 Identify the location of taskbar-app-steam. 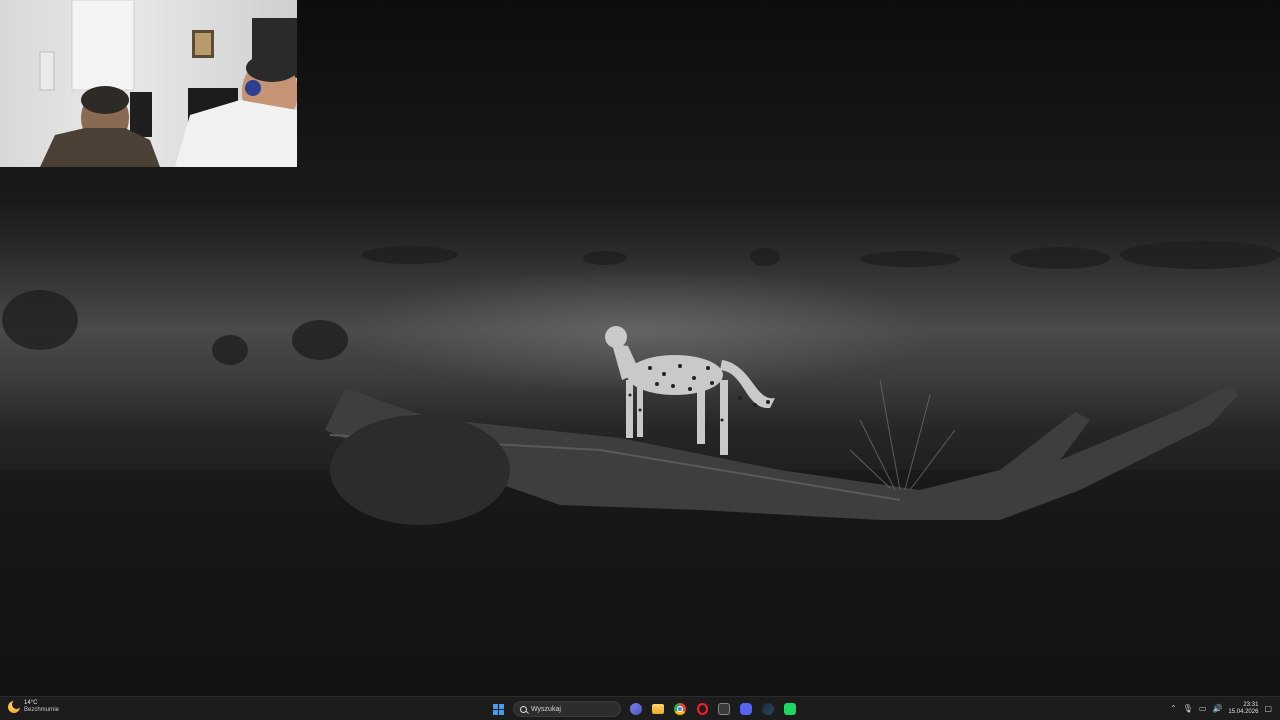
(768, 709).